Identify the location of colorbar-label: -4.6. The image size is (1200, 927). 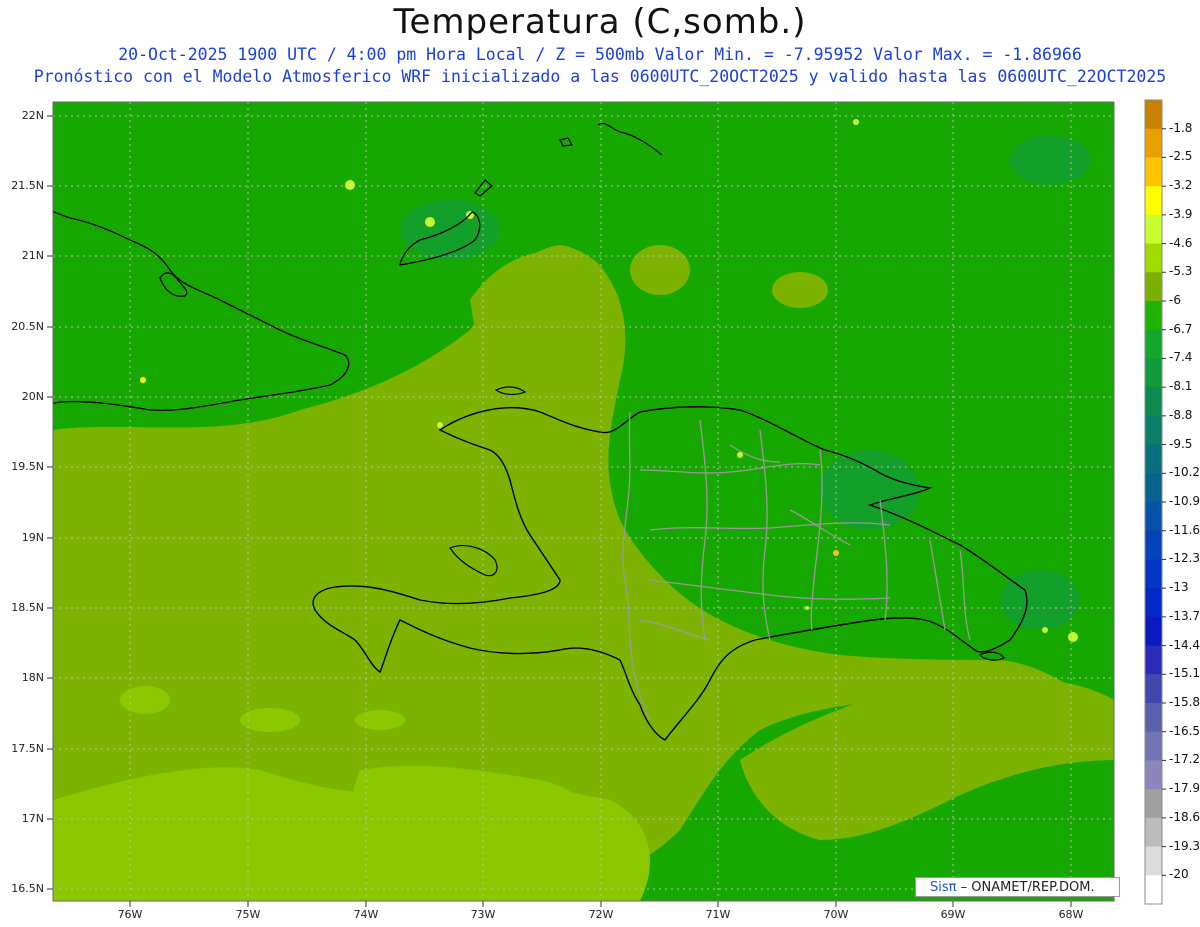
(1181, 242).